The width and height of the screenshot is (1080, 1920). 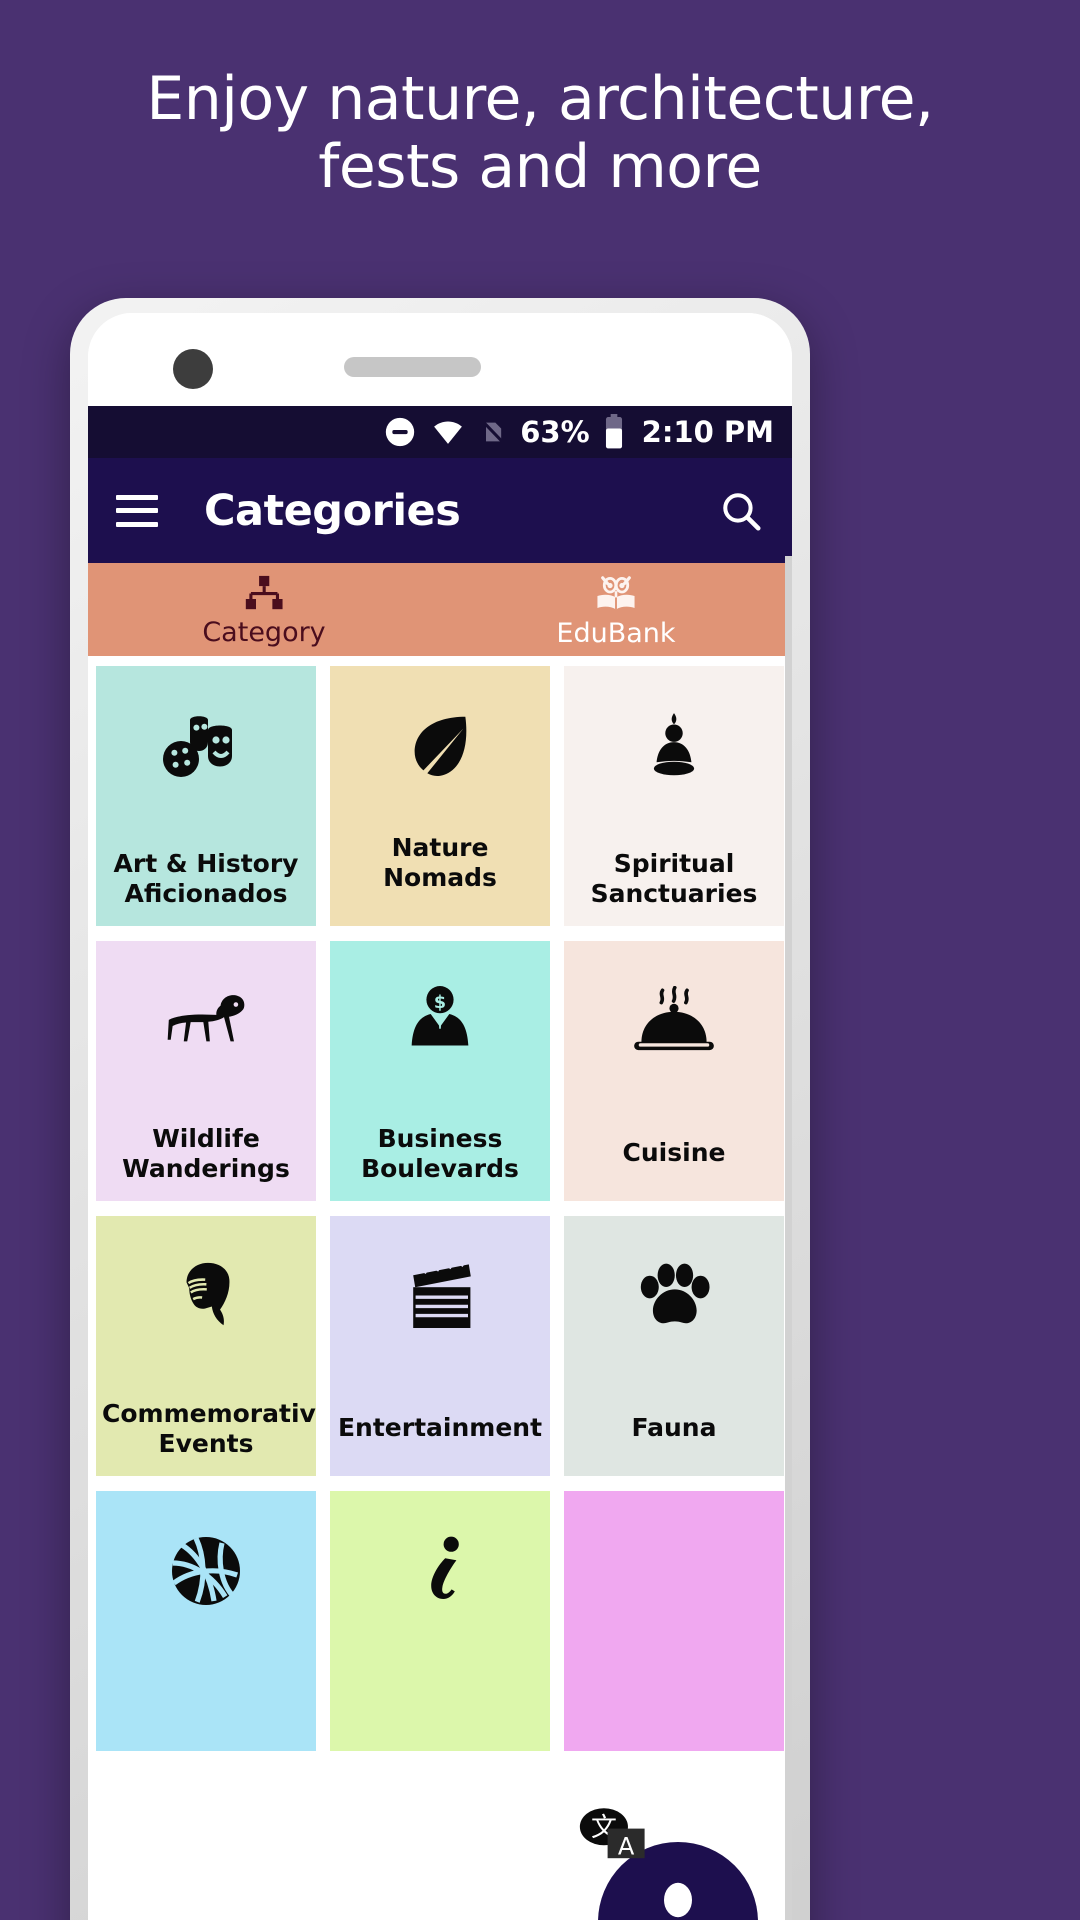 I want to click on buddha-icon, so click(x=674, y=746).